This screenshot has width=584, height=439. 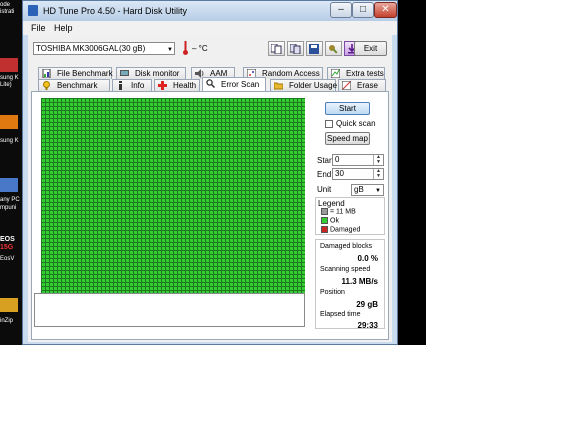 What do you see at coordinates (356, 123) in the screenshot?
I see `quick-scan-label: Quick scan` at bounding box center [356, 123].